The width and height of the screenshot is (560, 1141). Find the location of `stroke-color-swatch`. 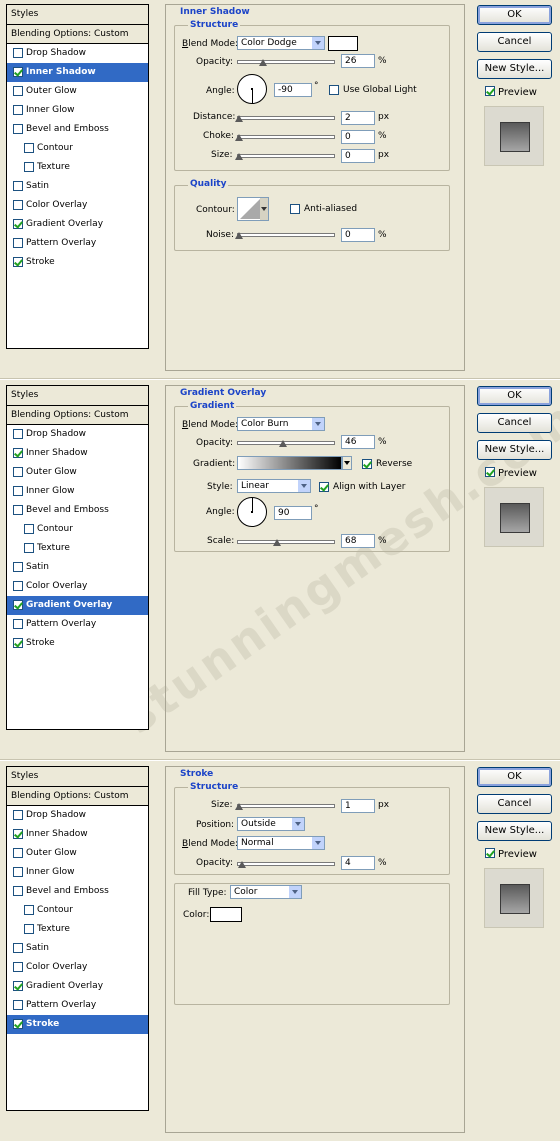

stroke-color-swatch is located at coordinates (226, 914).